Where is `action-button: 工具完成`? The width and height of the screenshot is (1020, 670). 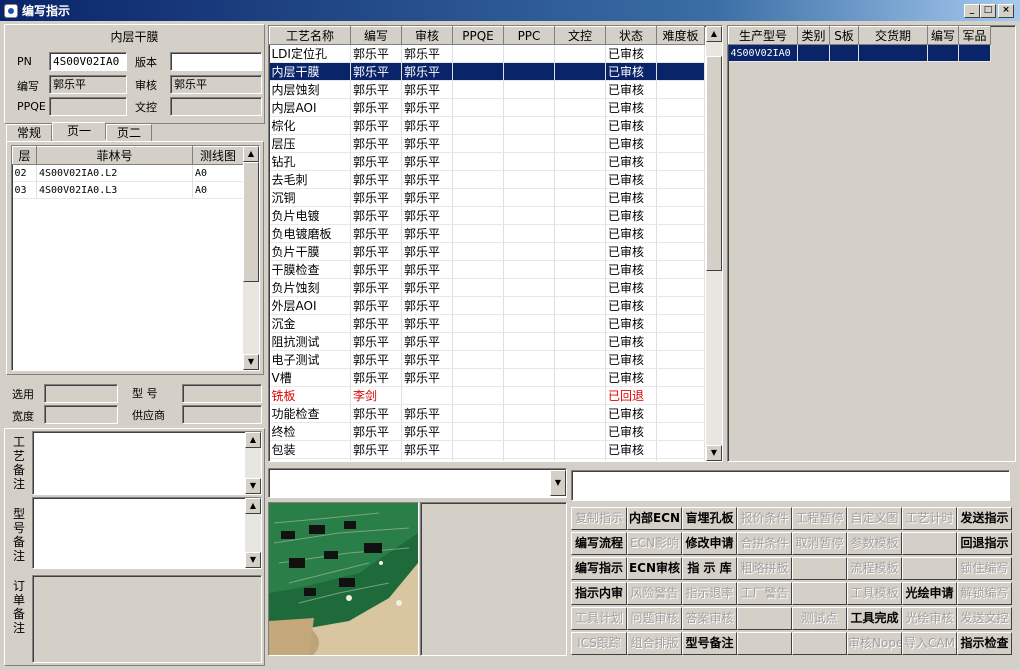 action-button: 工具完成 is located at coordinates (874, 618).